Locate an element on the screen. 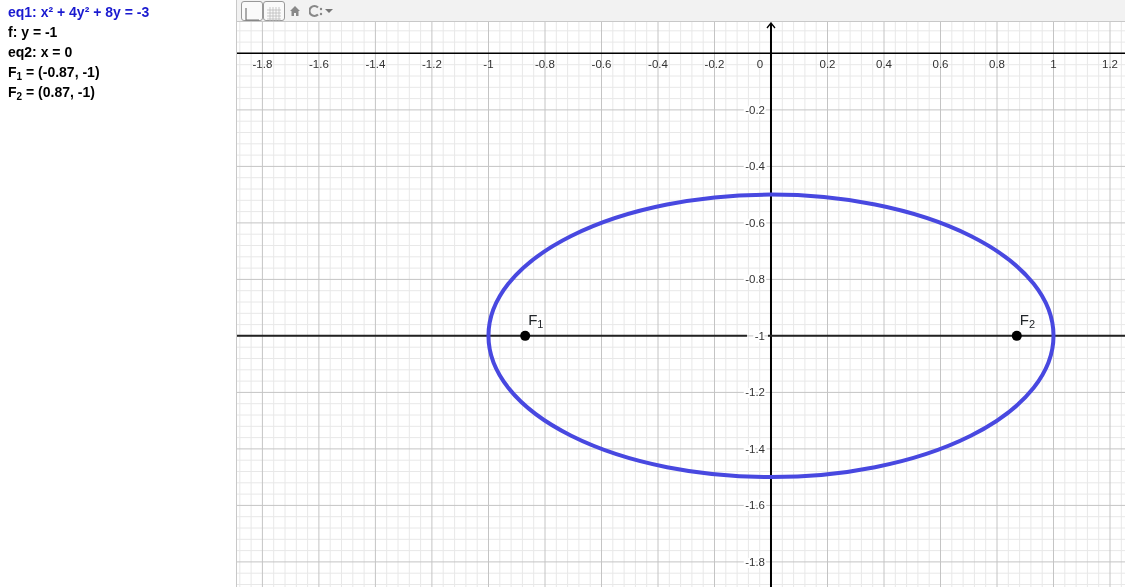 This screenshot has width=1125, height=587. tick-label: 1 is located at coordinates (1053, 64).